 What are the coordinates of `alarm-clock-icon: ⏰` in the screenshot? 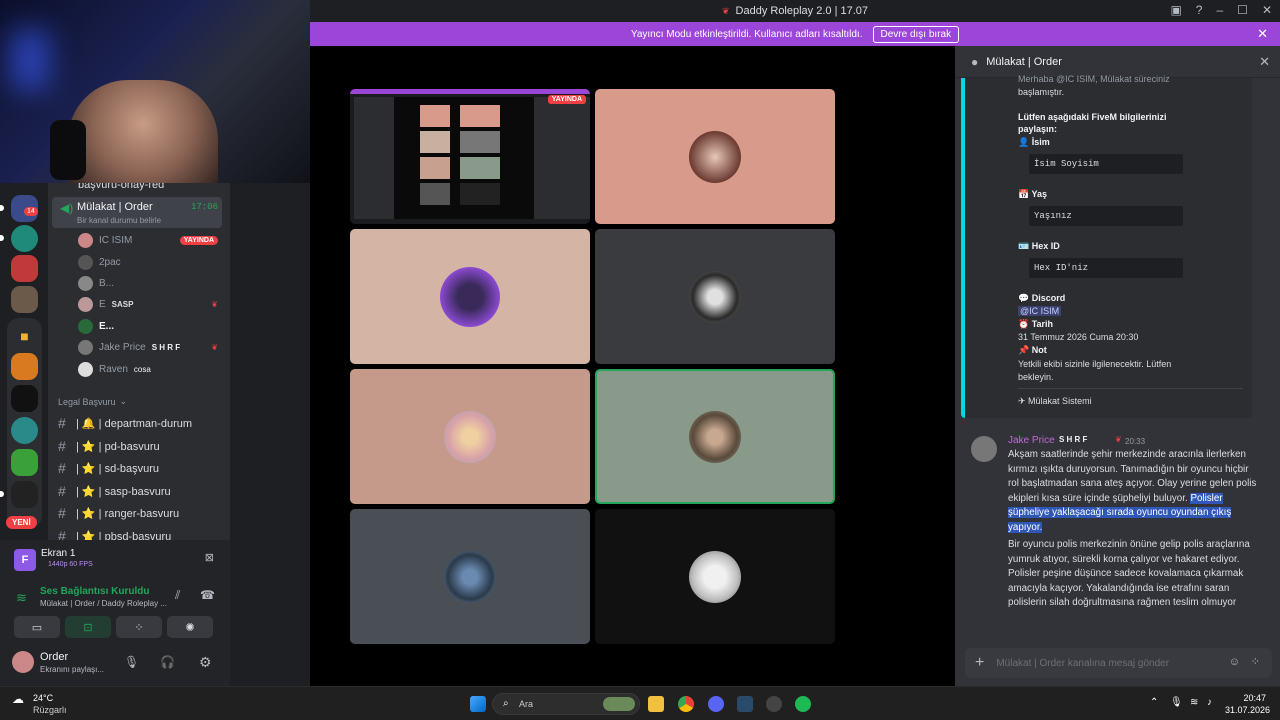 It's located at (1025, 324).